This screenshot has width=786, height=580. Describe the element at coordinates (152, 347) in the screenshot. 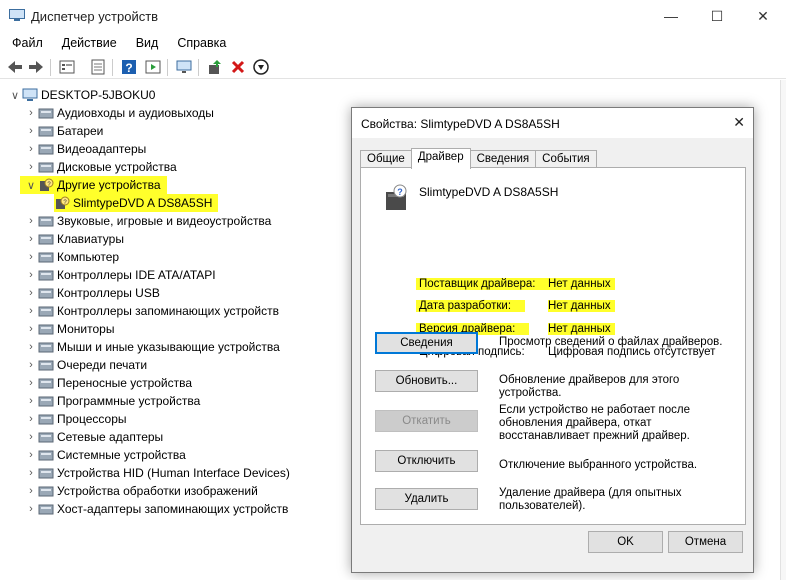

I see `tree-category: › Мыши и иные указывающие устройства` at that location.